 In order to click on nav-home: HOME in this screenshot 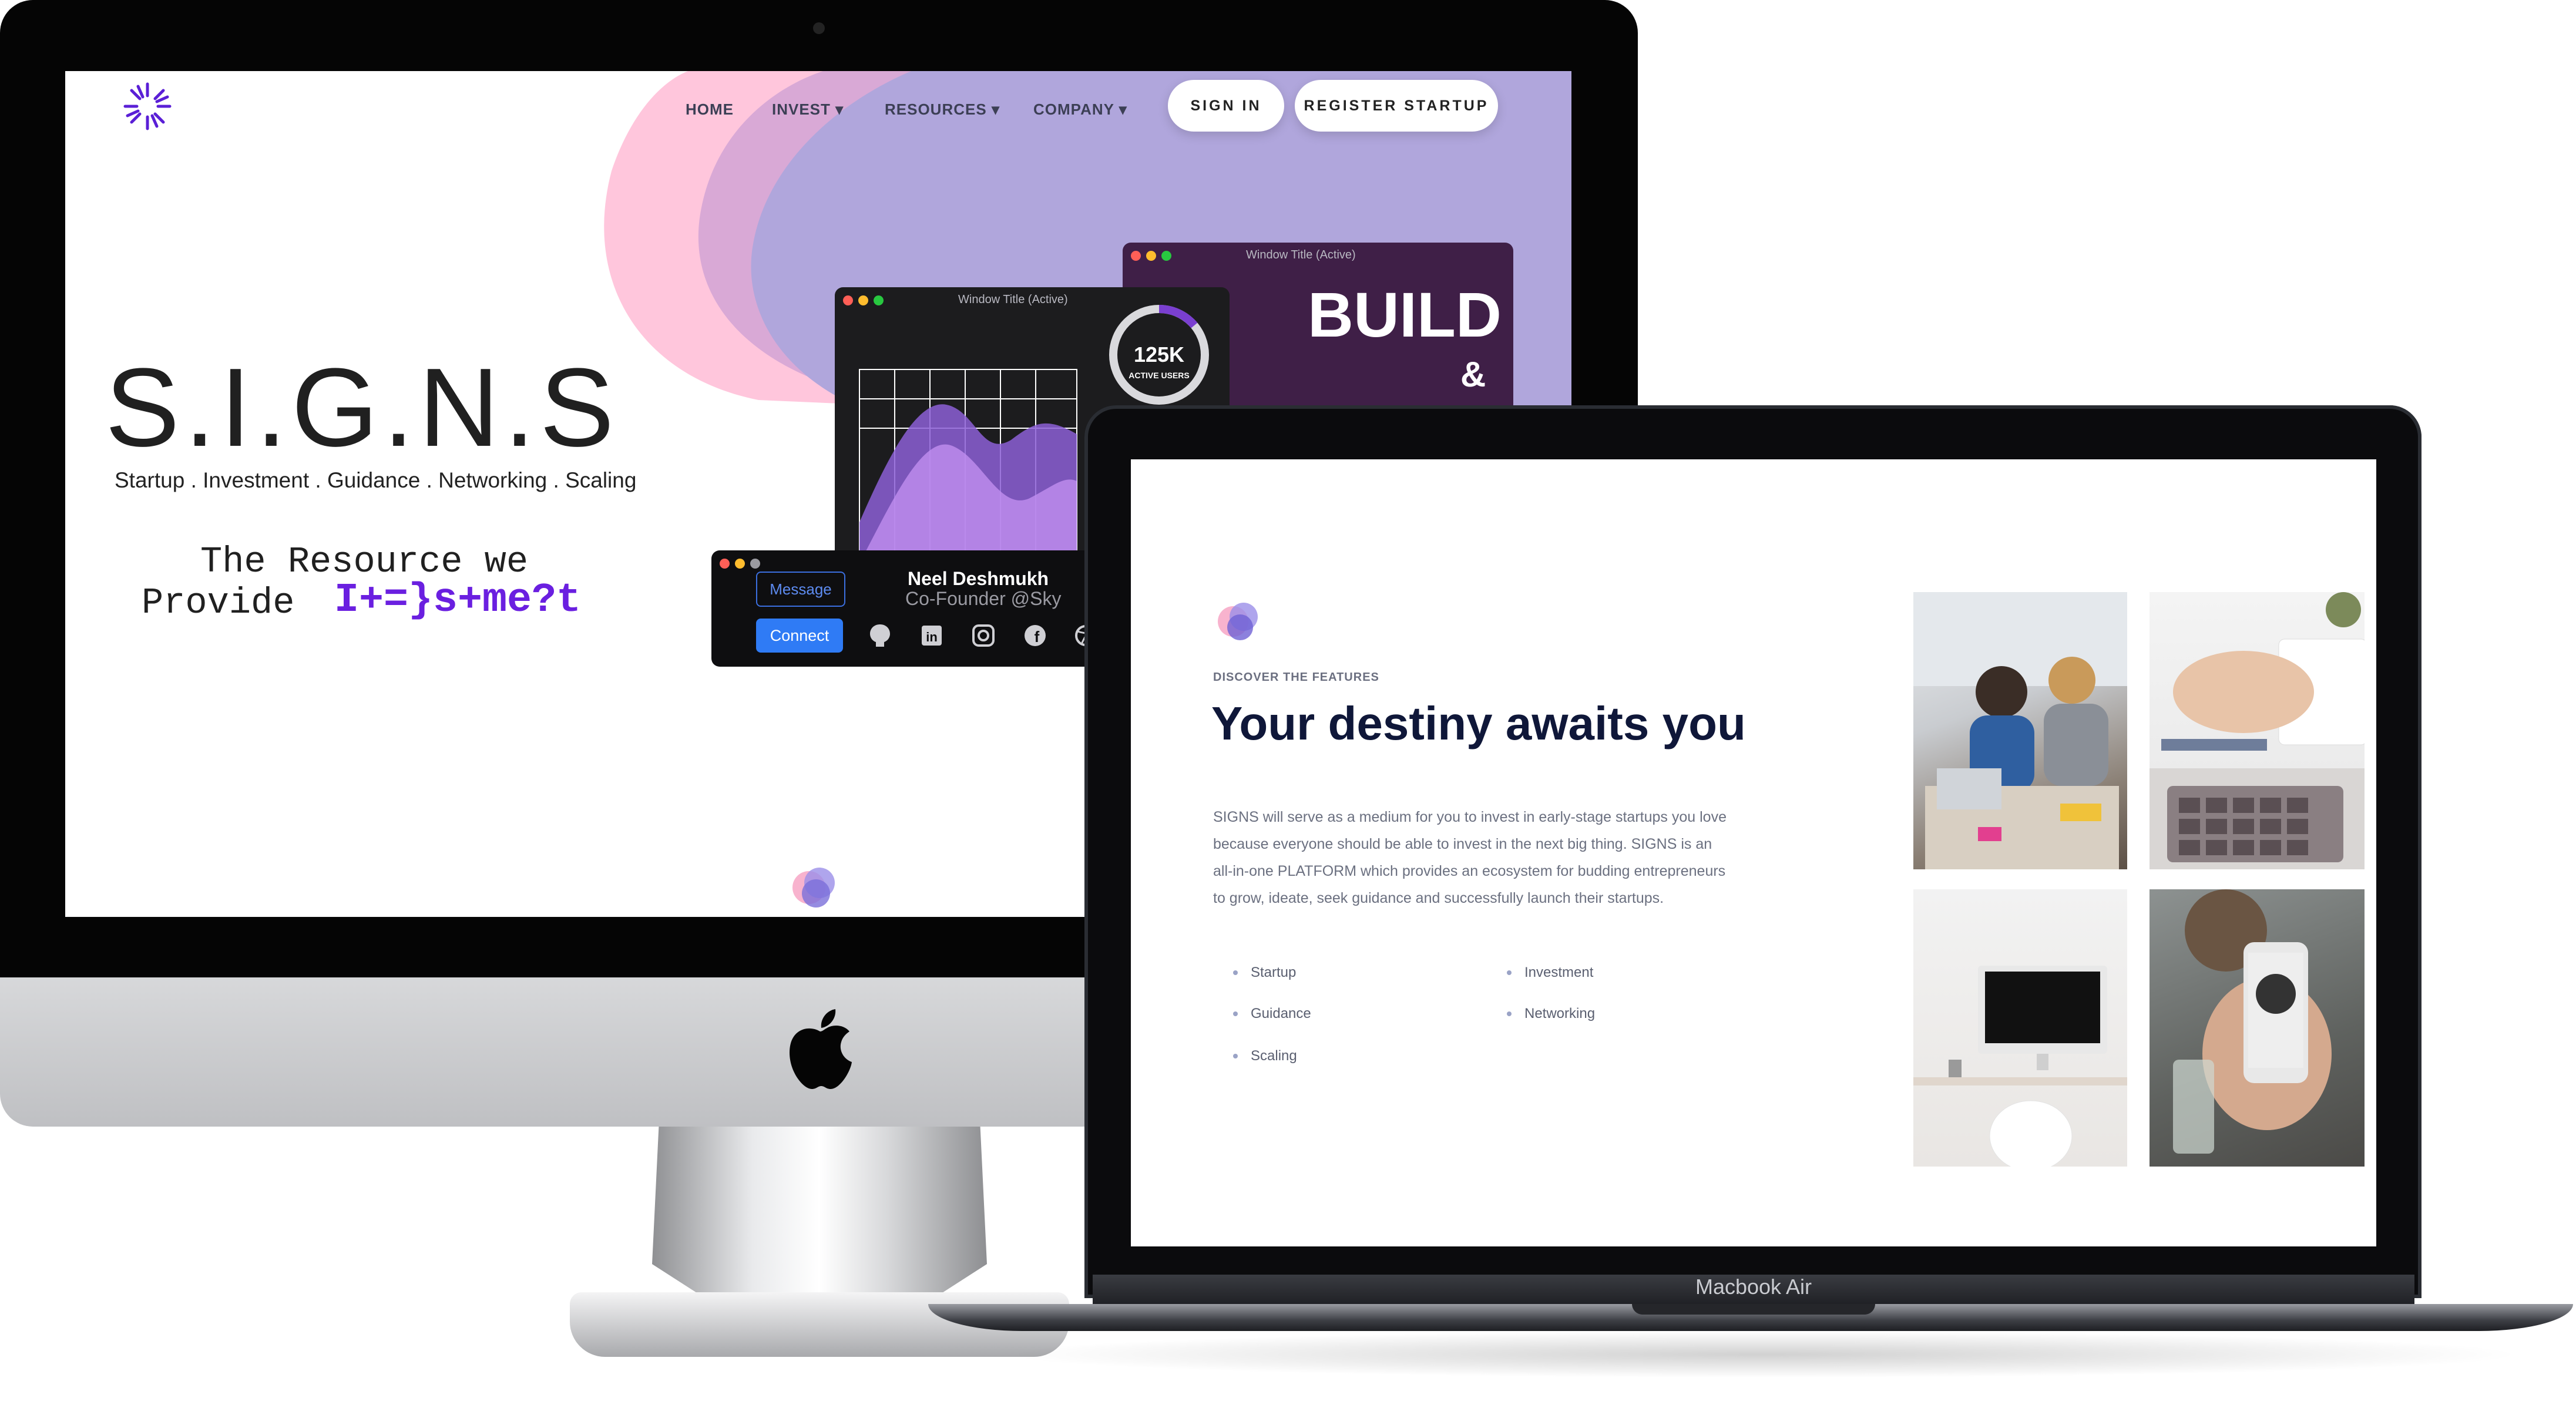, I will do `click(710, 109)`.